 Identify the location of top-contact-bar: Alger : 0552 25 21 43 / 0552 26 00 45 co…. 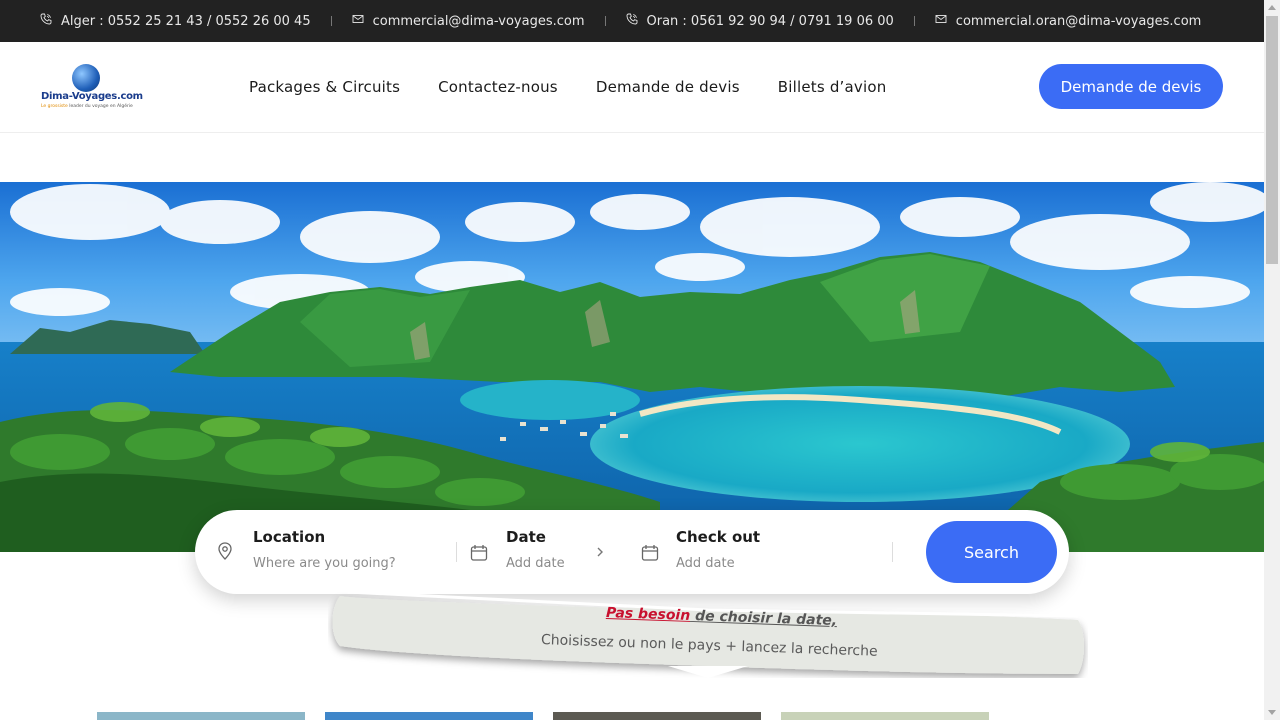
(632, 21).